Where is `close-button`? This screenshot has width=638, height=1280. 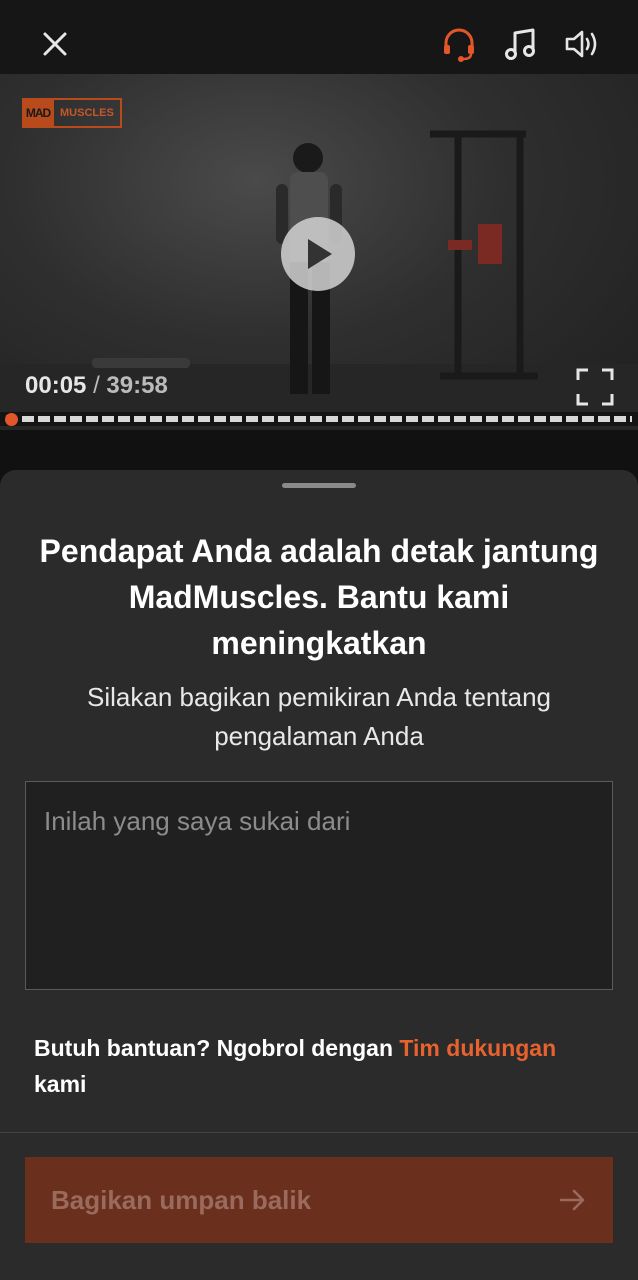
close-button is located at coordinates (55, 44).